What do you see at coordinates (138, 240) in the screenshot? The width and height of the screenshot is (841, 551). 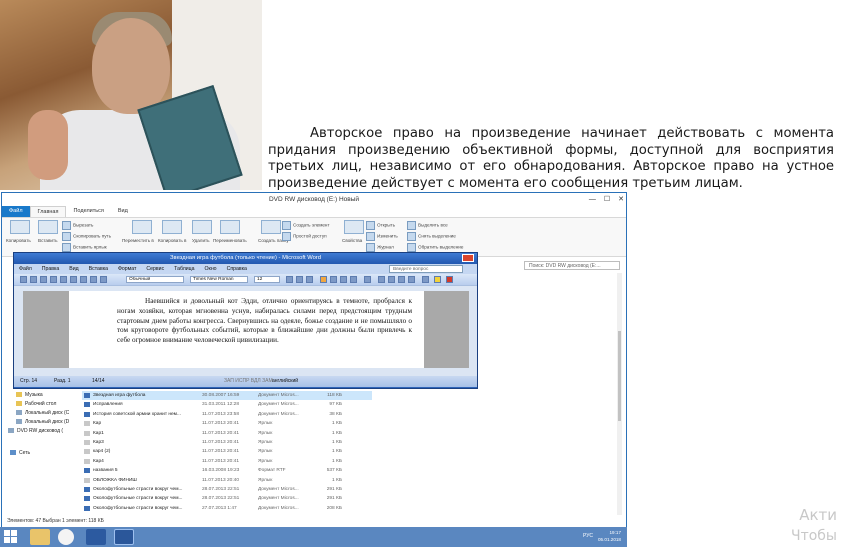 I see `move-to-button: Переместить в` at bounding box center [138, 240].